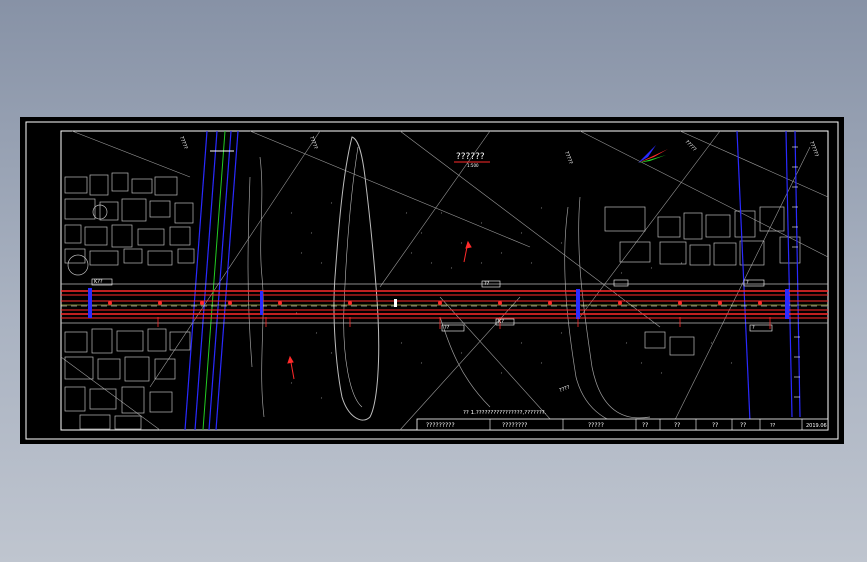  I want to click on river-outline, so click(356, 278).